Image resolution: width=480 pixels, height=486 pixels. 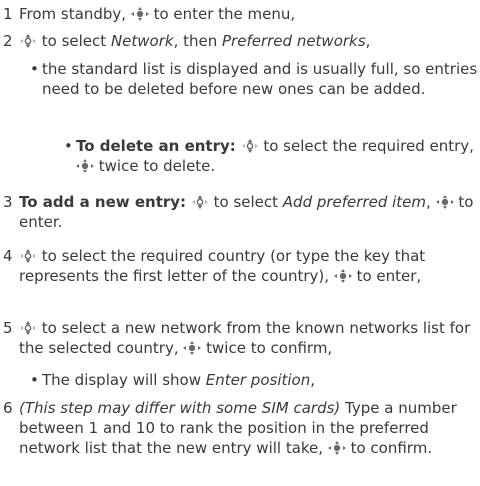 I want to click on step-1: 1 From standby, to enter the menu,, so click(x=149, y=14).